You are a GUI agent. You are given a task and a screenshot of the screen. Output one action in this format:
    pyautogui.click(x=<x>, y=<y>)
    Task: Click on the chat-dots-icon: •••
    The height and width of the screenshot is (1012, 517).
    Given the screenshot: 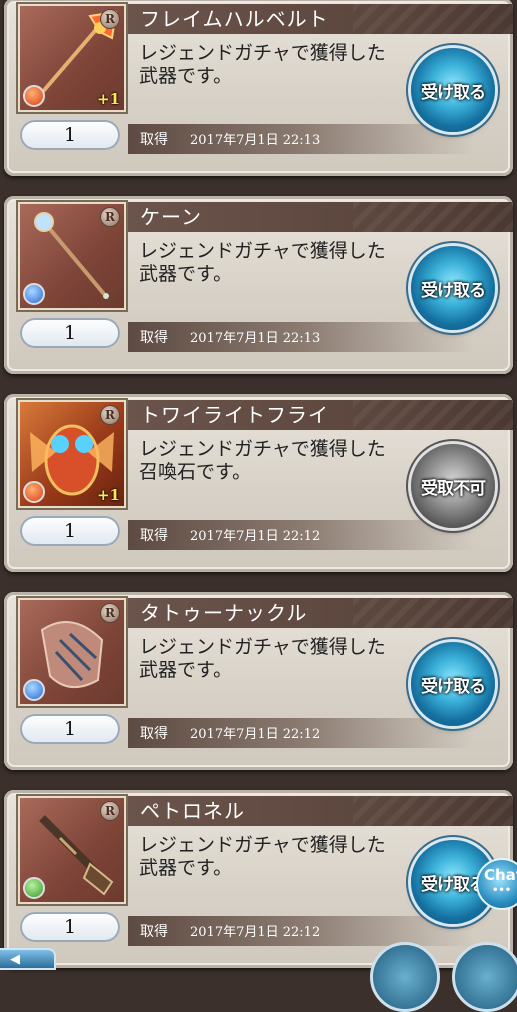 What is the action you would take?
    pyautogui.click(x=502, y=890)
    